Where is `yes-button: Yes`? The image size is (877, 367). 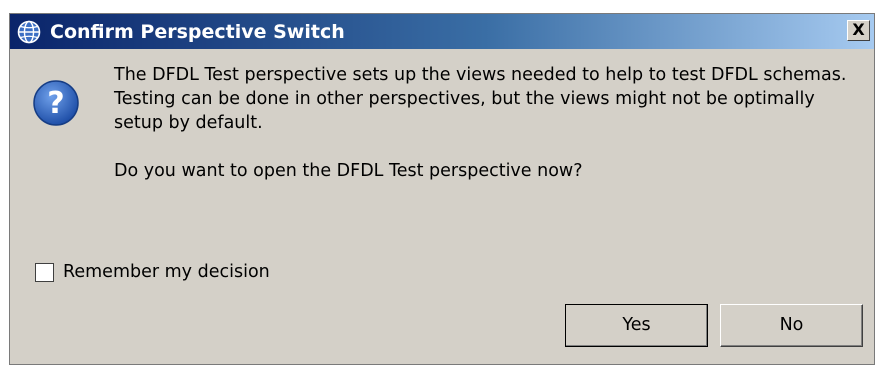 yes-button: Yes is located at coordinates (636, 325).